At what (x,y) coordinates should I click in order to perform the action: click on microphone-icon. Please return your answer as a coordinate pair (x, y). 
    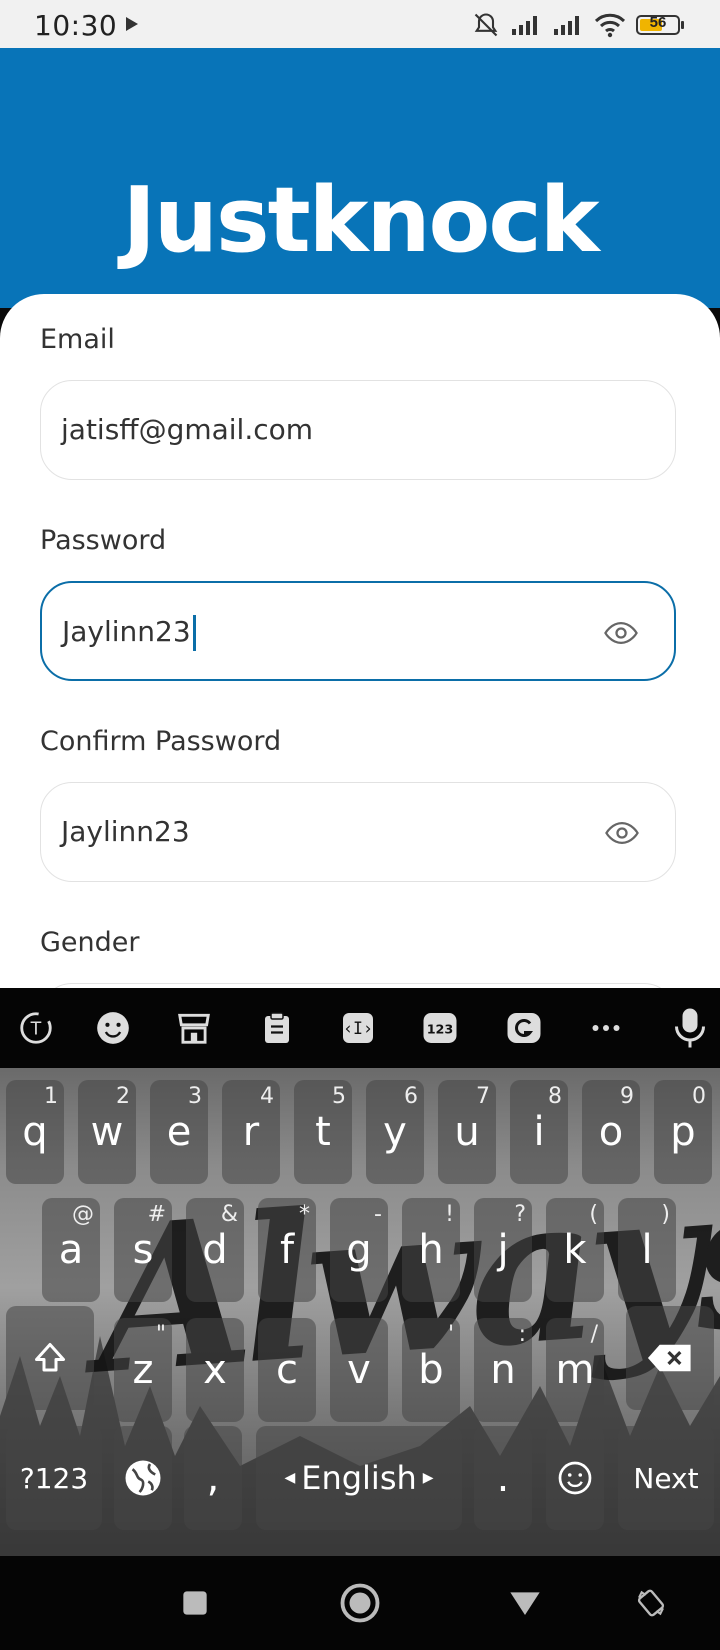
    Looking at the image, I should click on (690, 1028).